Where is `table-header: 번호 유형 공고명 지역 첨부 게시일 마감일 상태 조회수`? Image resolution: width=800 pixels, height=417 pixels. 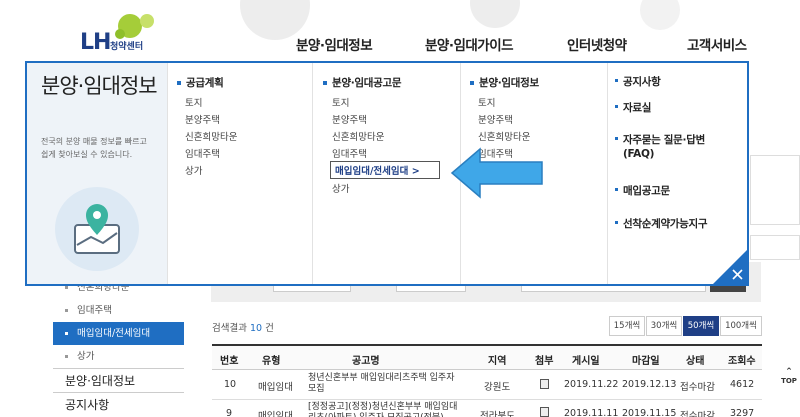 table-header: 번호 유형 공고명 지역 첨부 게시일 마감일 상태 조회수 is located at coordinates (487, 357).